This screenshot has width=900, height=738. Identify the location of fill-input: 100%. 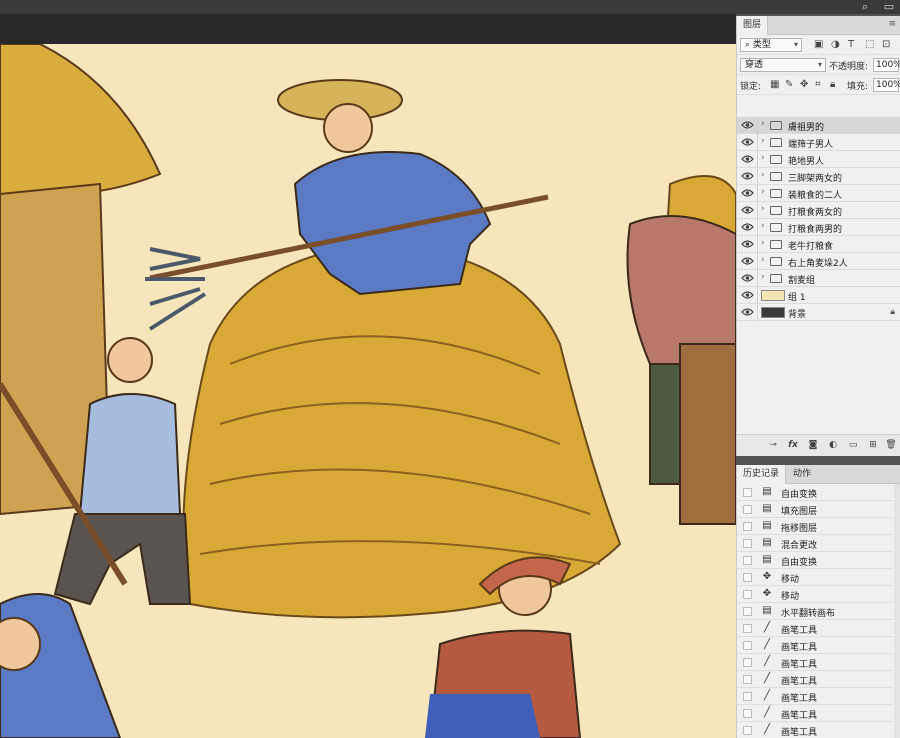
(886, 85).